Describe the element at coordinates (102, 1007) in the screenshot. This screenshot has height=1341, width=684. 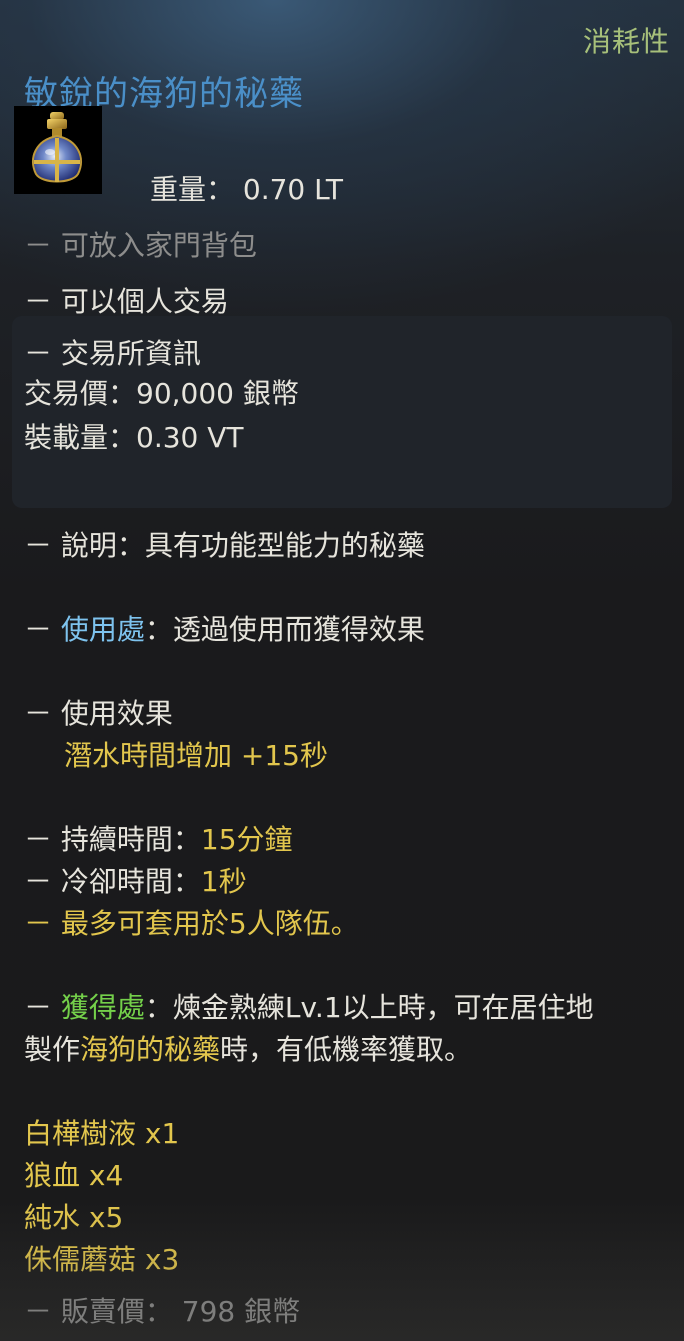
I see `obtain-label: 獲得處` at that location.